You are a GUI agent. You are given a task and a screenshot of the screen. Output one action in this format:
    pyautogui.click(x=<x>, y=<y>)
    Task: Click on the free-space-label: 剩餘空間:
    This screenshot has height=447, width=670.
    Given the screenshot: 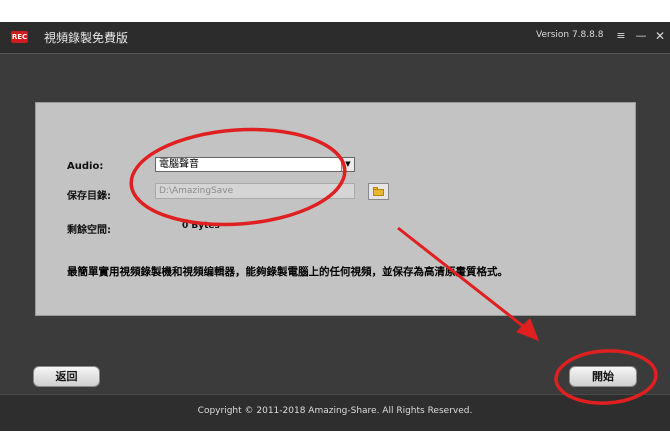 What is the action you would take?
    pyautogui.click(x=89, y=230)
    